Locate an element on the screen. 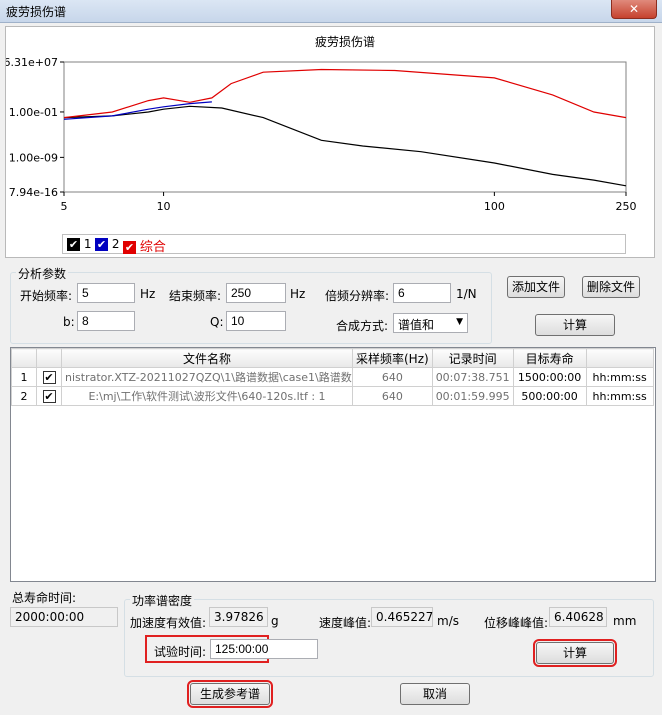  chevron-down-icon: ▼ is located at coordinates (459, 322).